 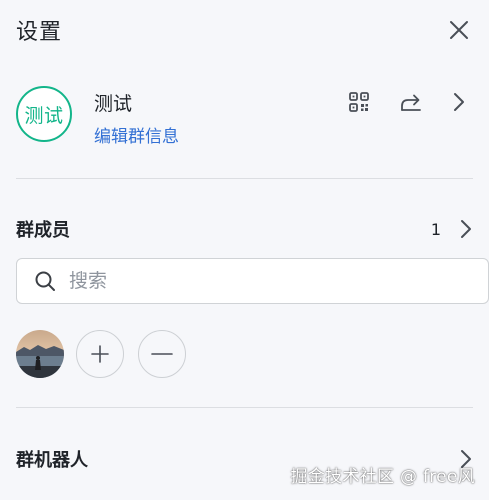 I want to click on group-avatar: 测试, so click(x=44, y=114).